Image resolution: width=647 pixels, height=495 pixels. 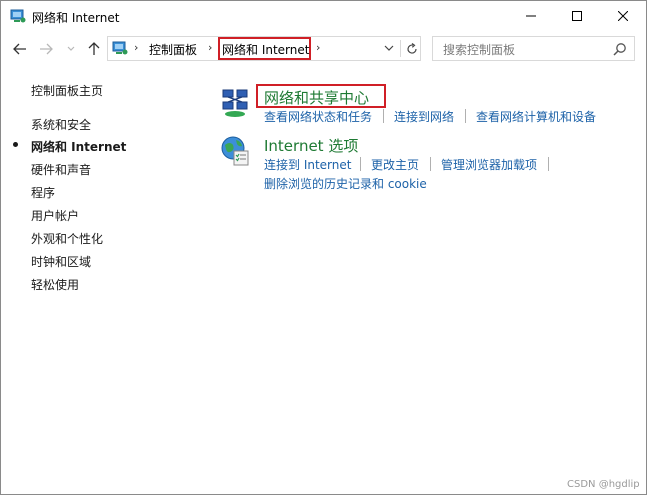 I want to click on search-box: 搜索控制面板, so click(x=533, y=48).